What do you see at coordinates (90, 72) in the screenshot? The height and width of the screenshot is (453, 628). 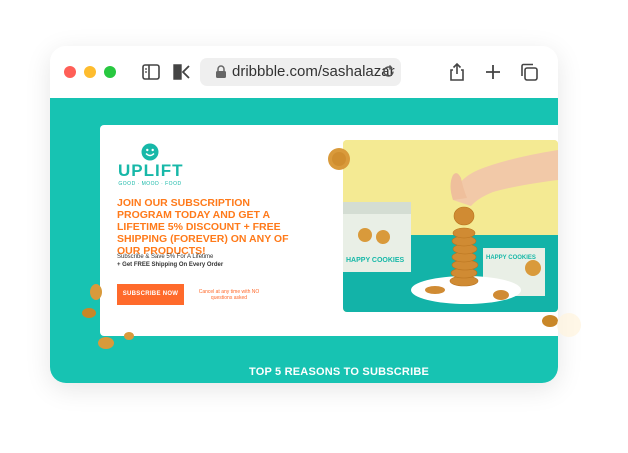 I see `minimize-window-button` at bounding box center [90, 72].